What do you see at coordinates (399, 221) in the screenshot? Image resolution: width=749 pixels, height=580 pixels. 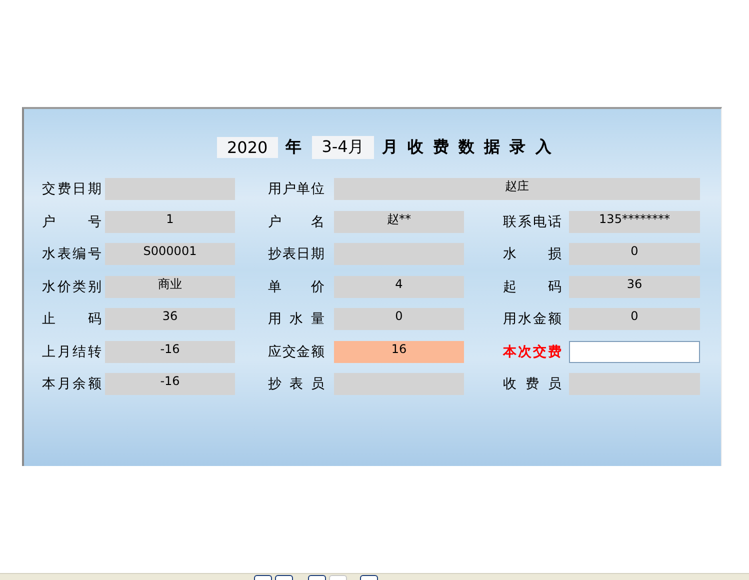 I see `value-field: 赵**` at bounding box center [399, 221].